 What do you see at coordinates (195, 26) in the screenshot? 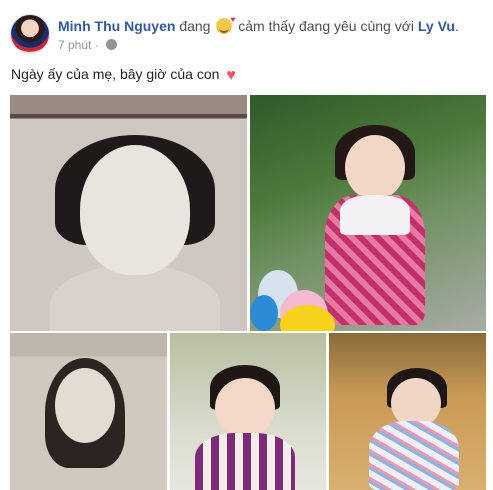
I see `feeling-prefix: đang` at bounding box center [195, 26].